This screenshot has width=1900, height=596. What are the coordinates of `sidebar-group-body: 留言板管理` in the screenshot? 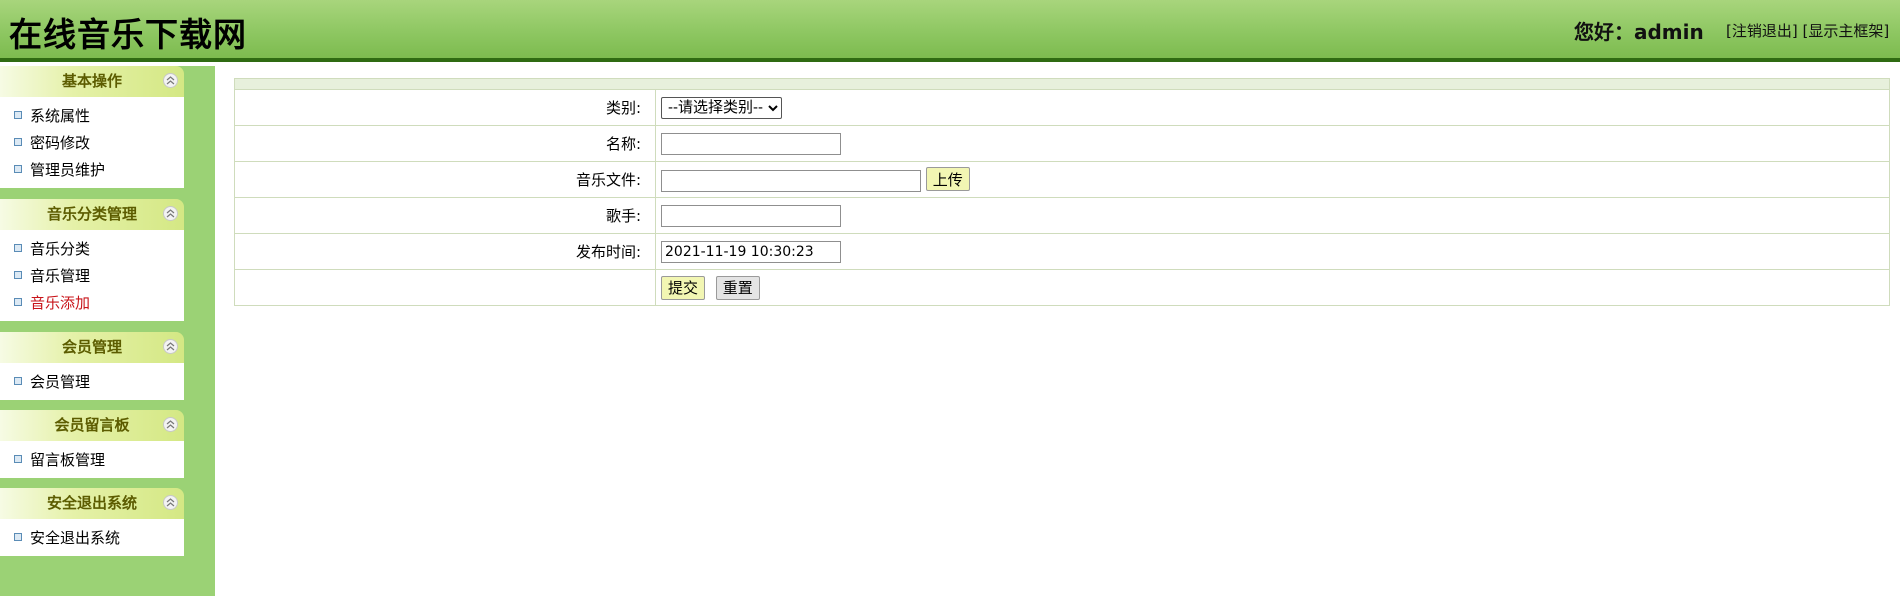 It's located at (92, 459).